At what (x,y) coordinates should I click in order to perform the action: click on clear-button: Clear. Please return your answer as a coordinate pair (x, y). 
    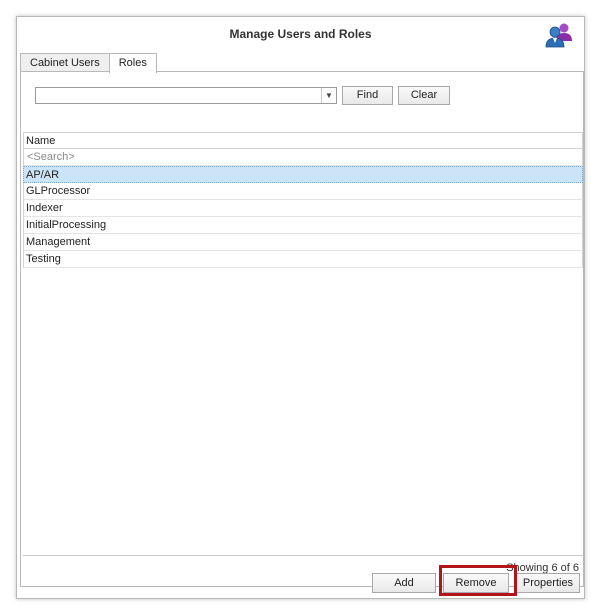
    Looking at the image, I should click on (424, 95).